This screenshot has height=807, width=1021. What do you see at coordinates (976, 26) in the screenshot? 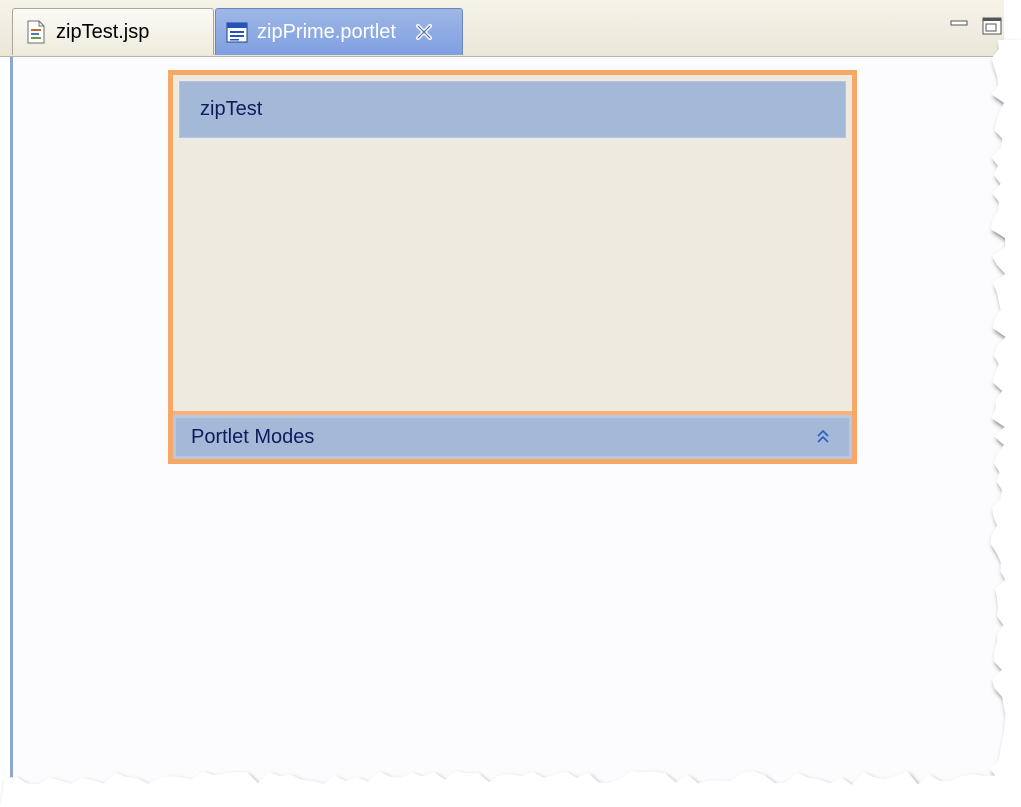
I see `window-controls` at bounding box center [976, 26].